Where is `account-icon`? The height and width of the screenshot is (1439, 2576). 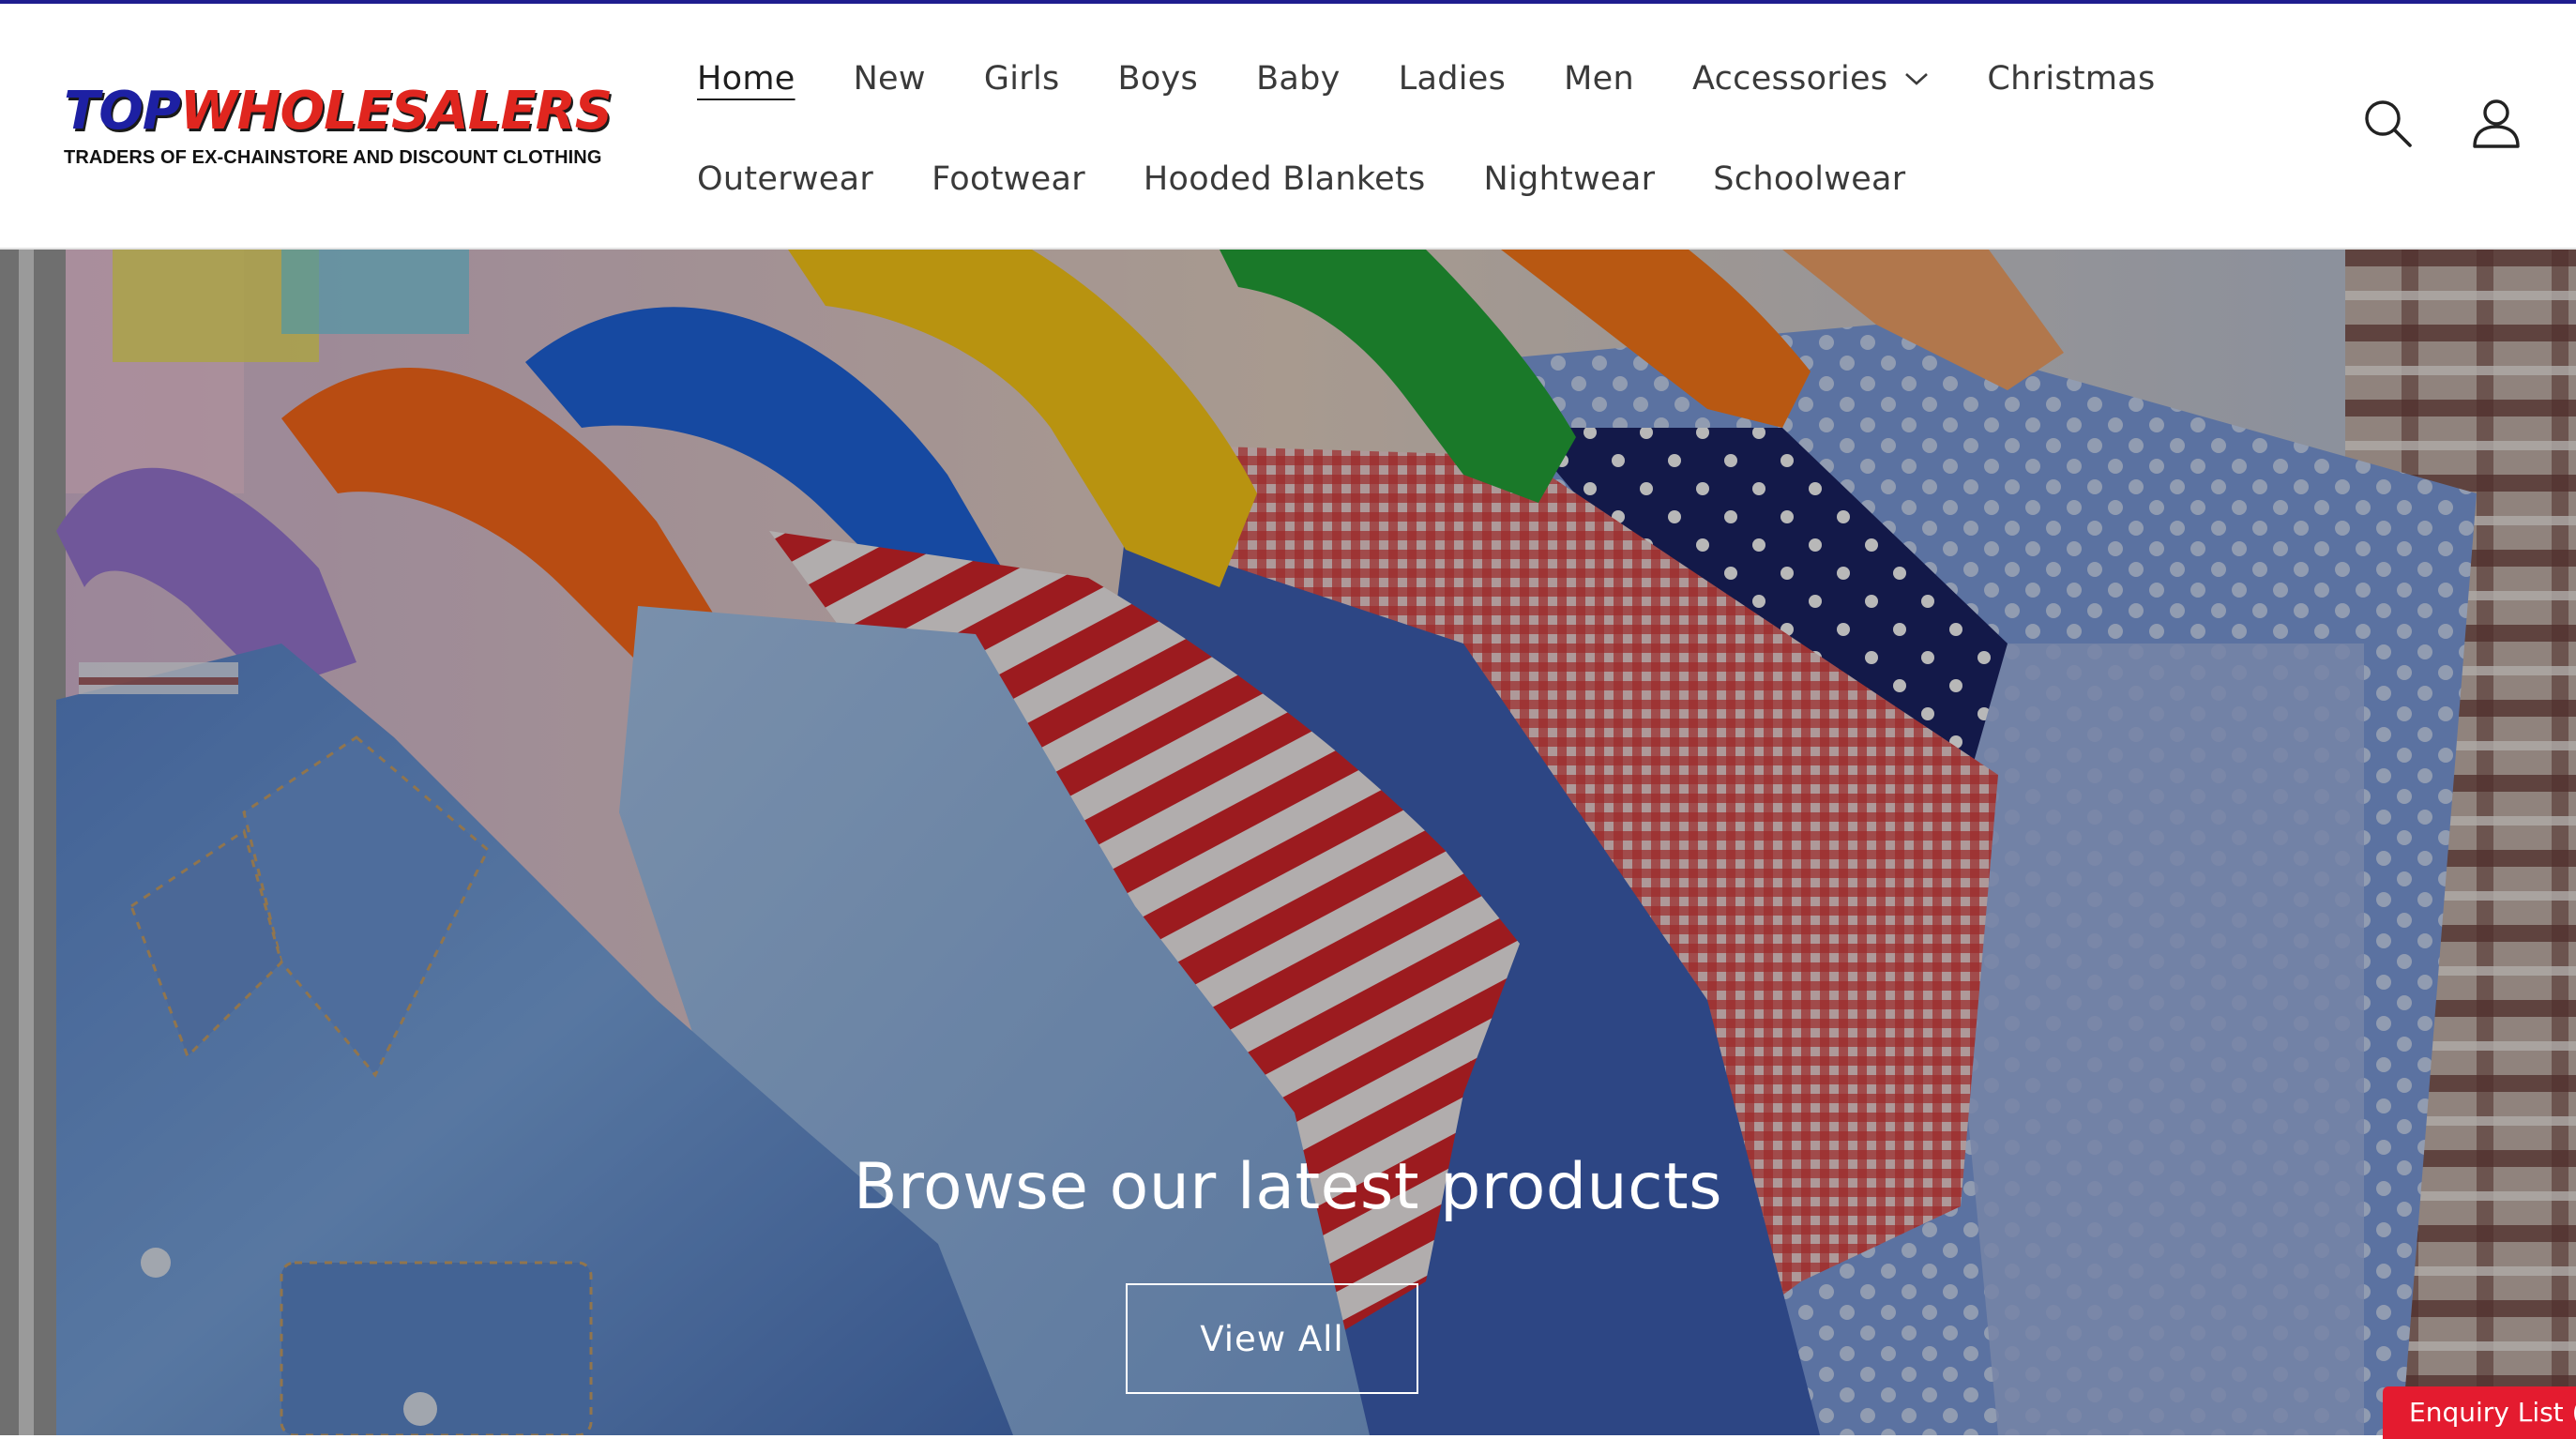
account-icon is located at coordinates (2496, 124).